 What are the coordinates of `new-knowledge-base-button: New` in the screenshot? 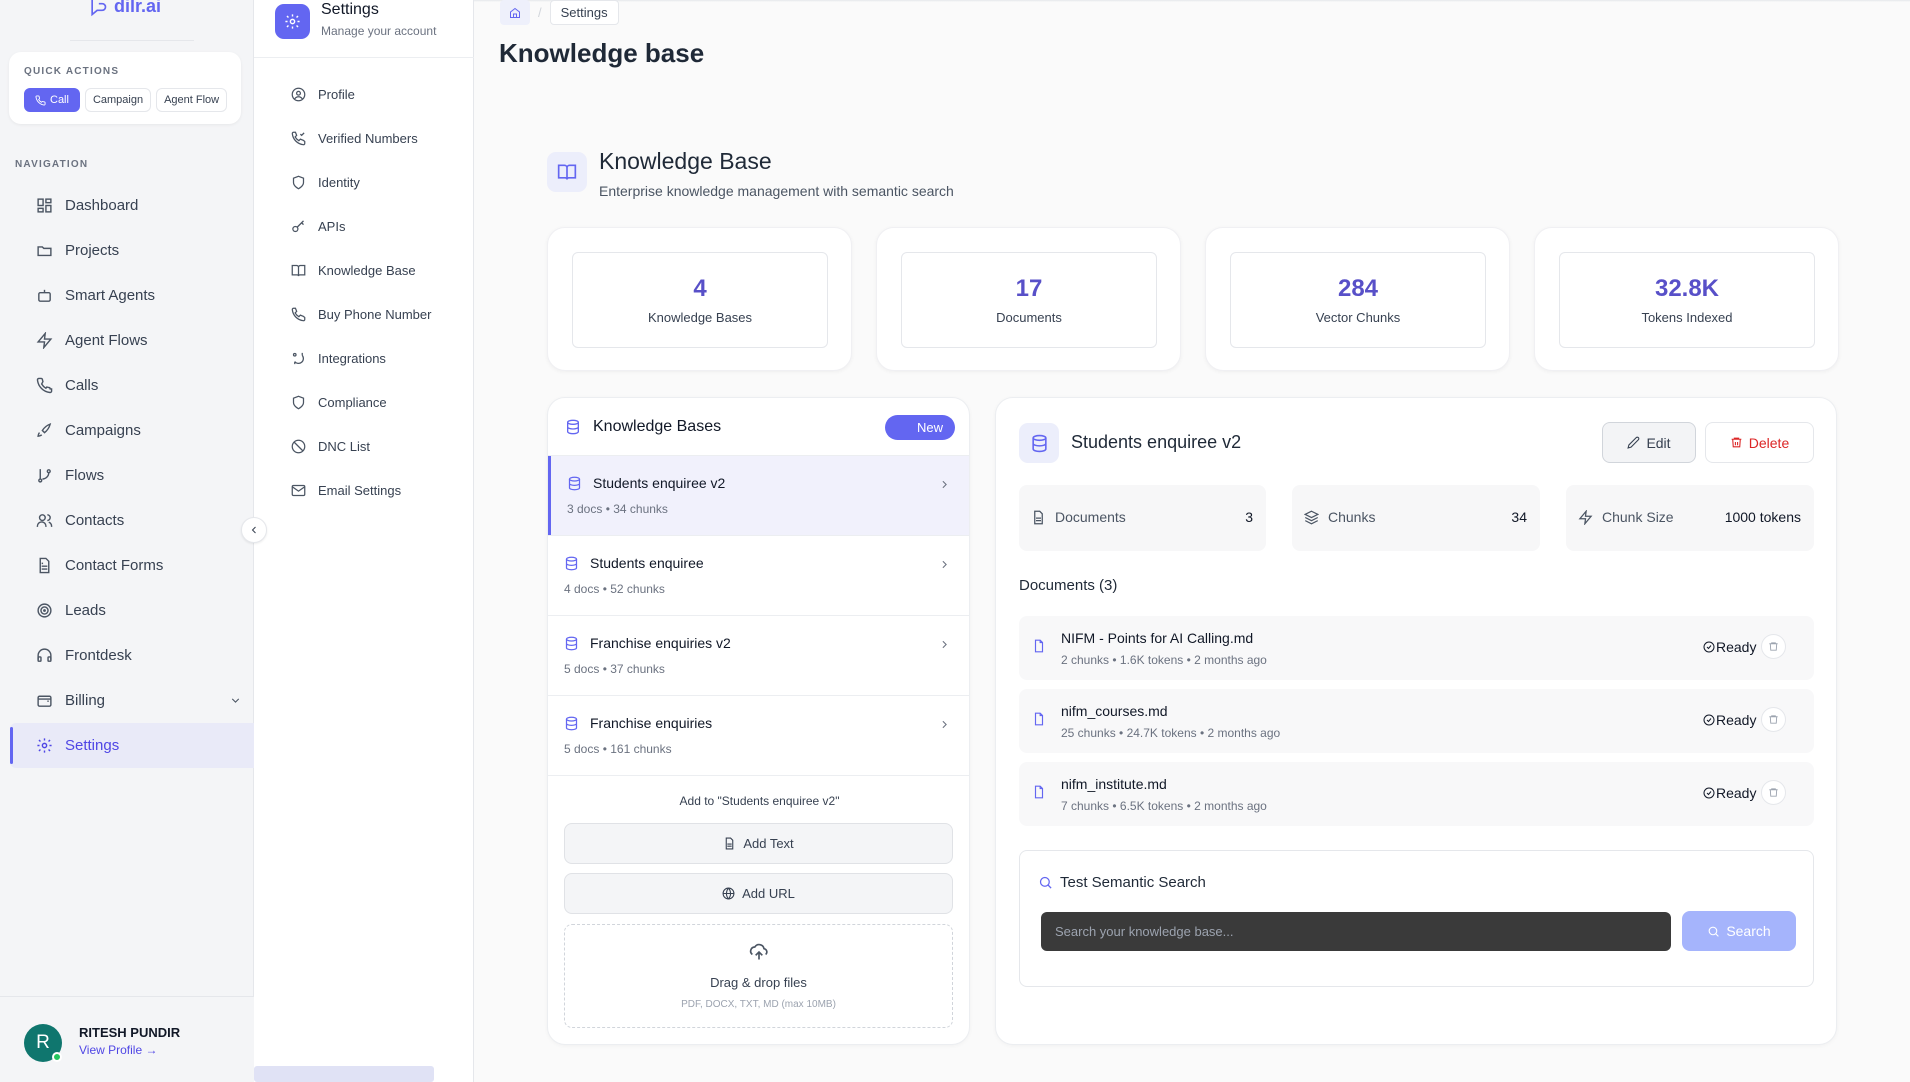 It's located at (920, 427).